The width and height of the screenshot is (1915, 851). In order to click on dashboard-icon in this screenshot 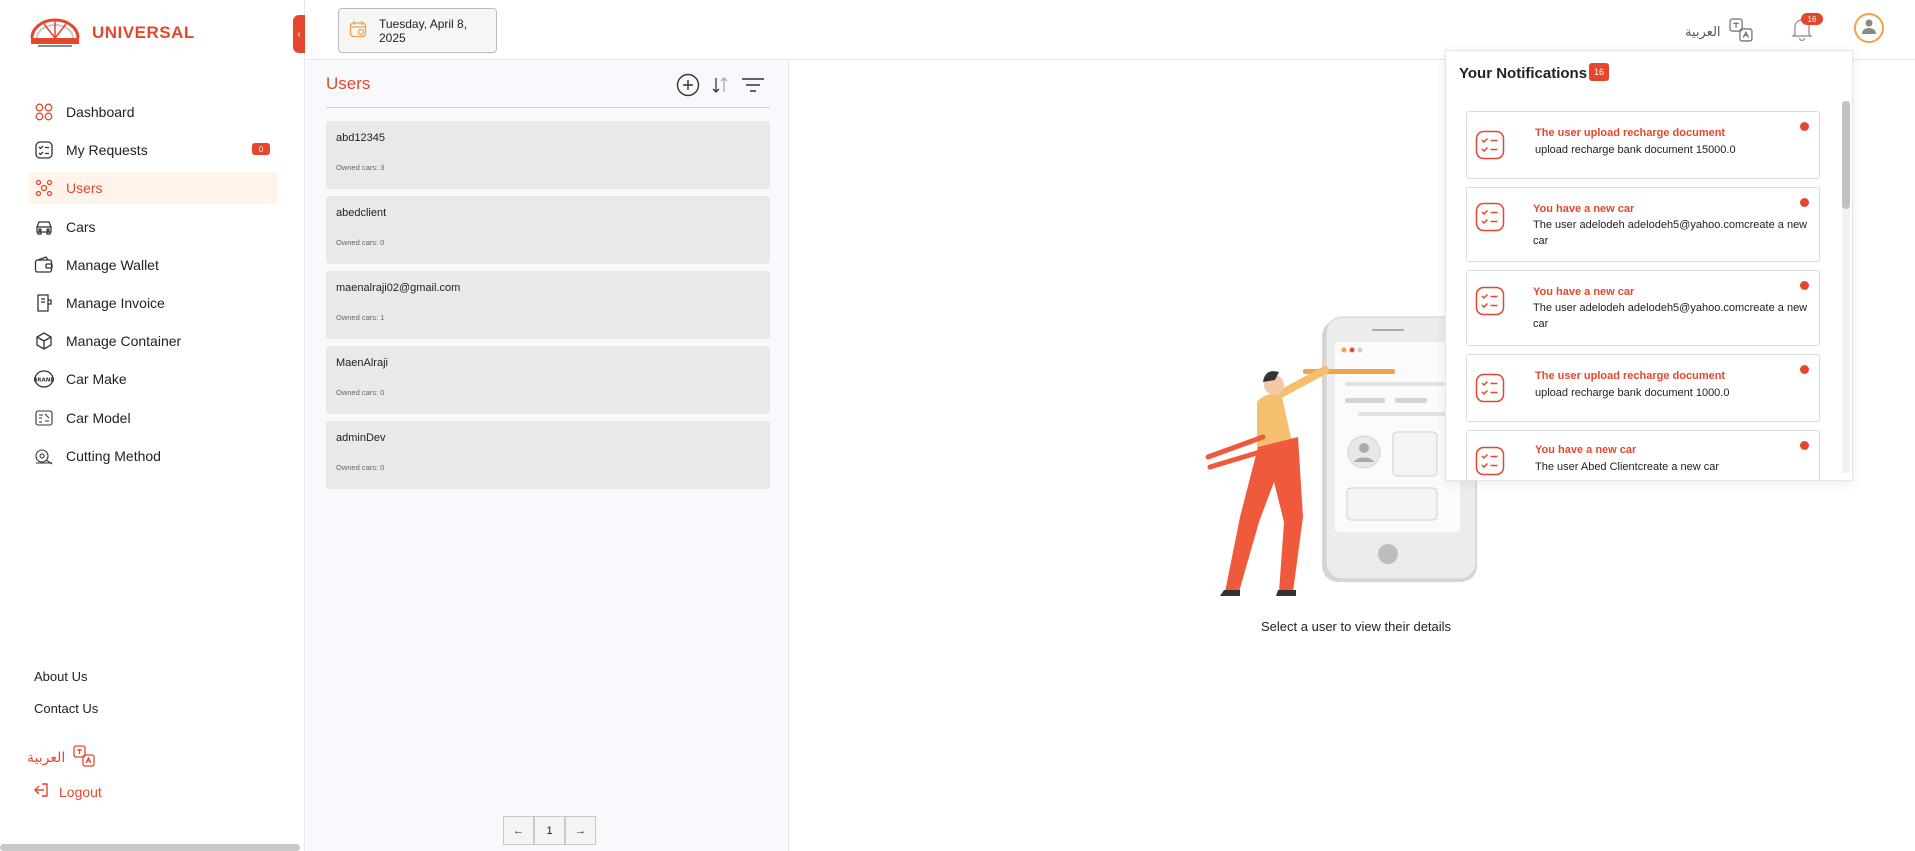, I will do `click(44, 112)`.